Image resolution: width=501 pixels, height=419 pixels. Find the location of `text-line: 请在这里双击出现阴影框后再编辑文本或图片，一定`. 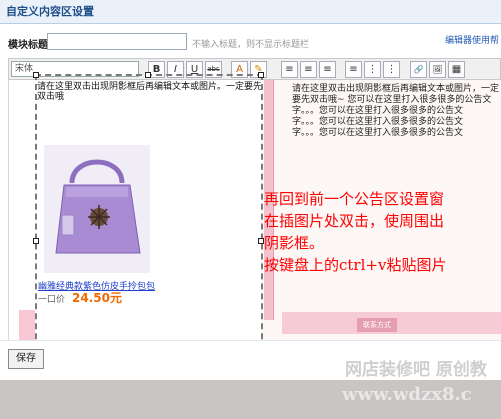

text-line: 请在这里双击出现阴影框后再编辑文本或图片，一定 is located at coordinates (396, 89).